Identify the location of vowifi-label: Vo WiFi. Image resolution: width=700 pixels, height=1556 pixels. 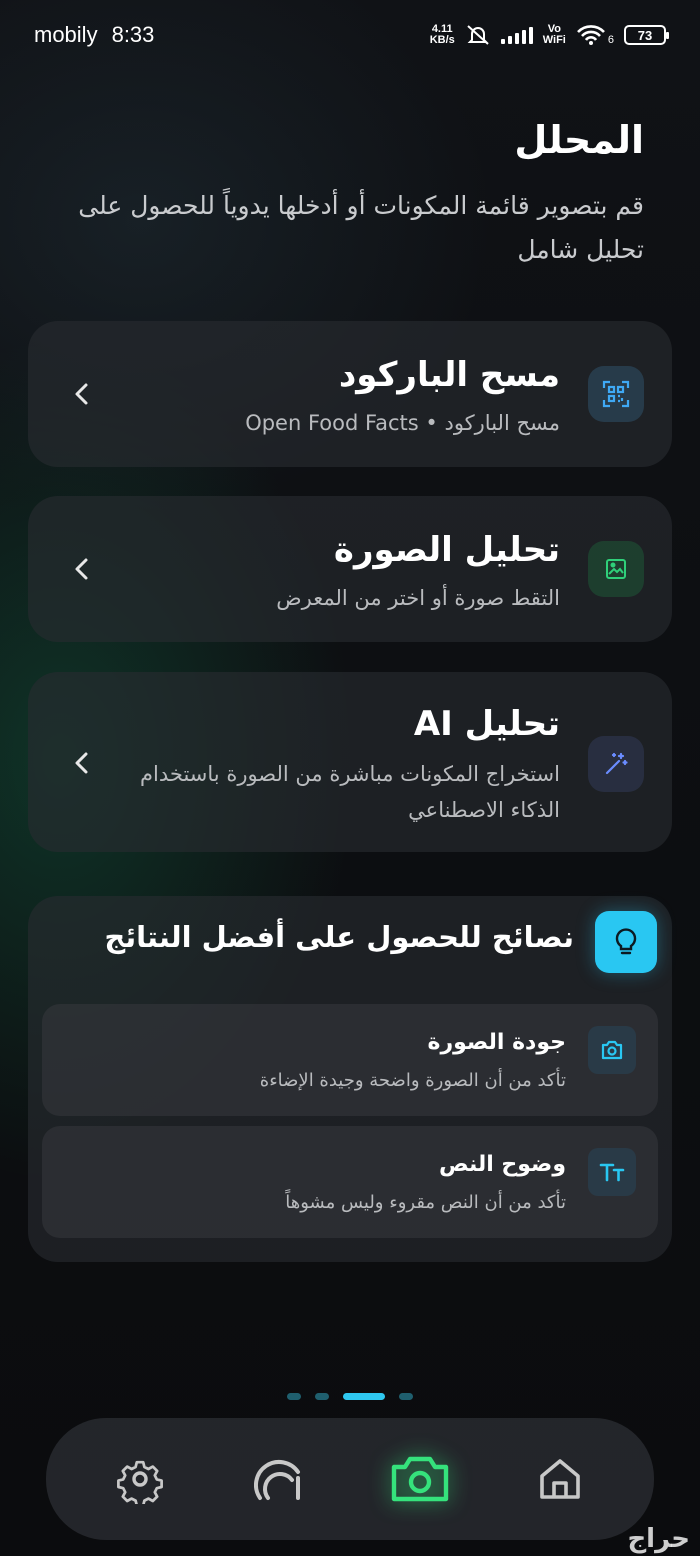
(554, 35).